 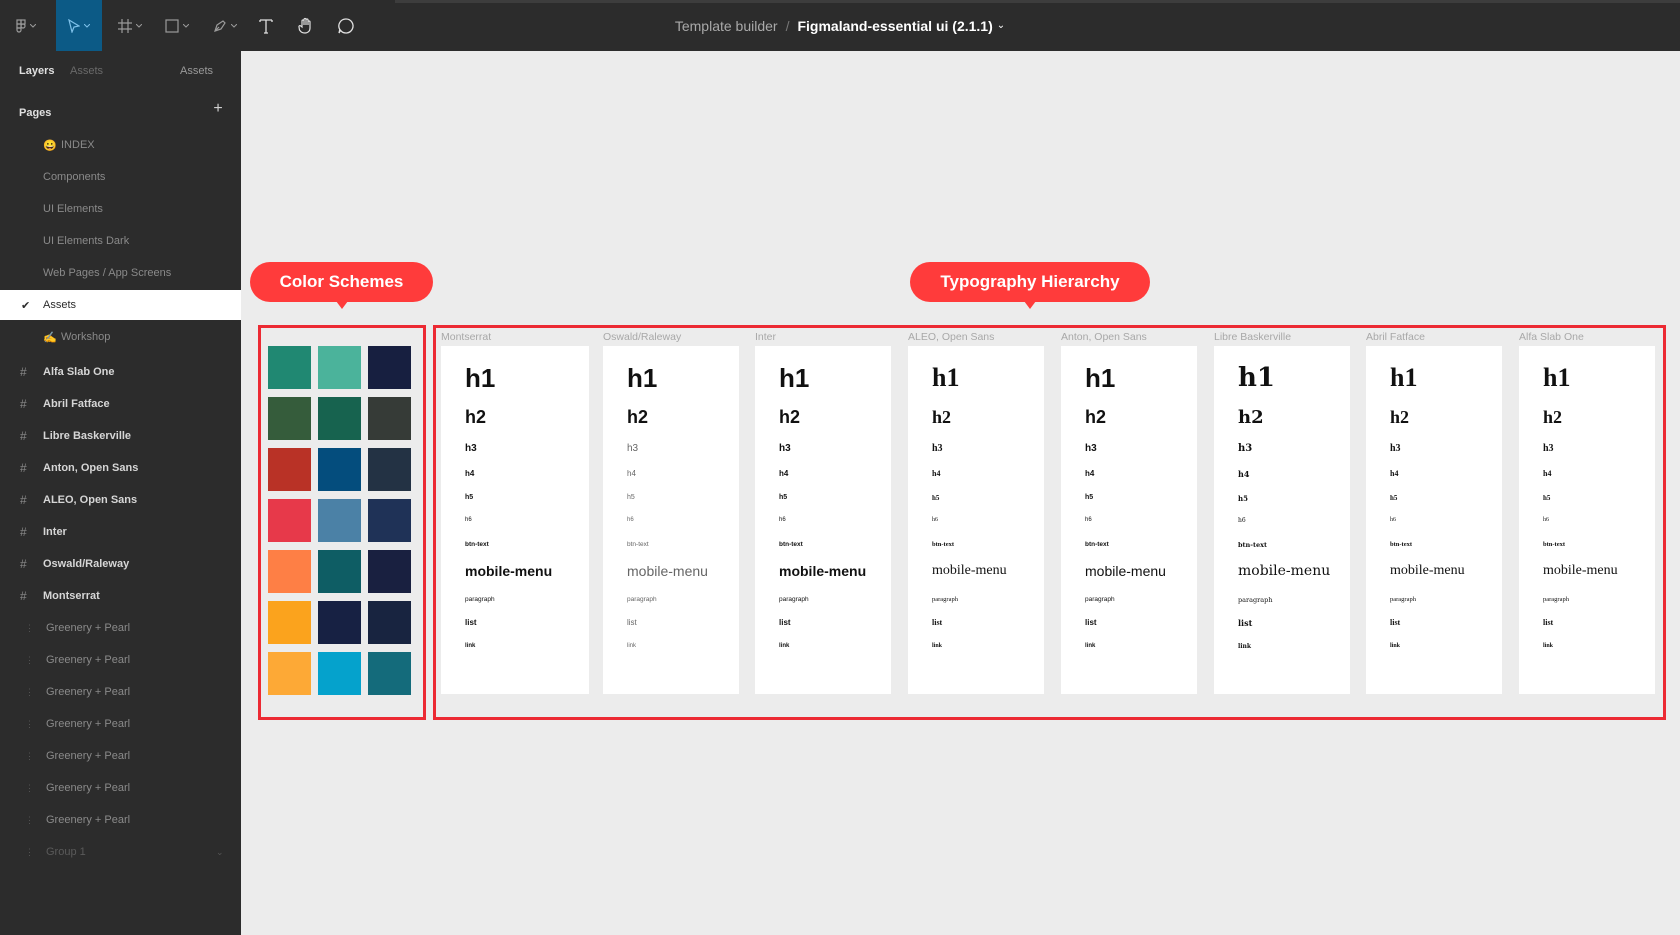 What do you see at coordinates (894, 26) in the screenshot?
I see `file-name: Figmaland-essential ui (2.1.1)` at bounding box center [894, 26].